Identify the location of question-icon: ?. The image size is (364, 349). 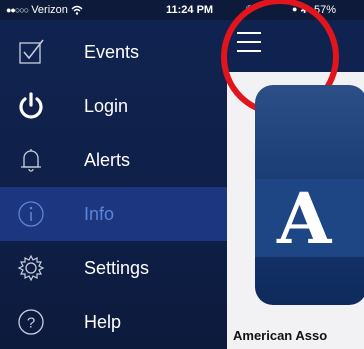
(31, 322).